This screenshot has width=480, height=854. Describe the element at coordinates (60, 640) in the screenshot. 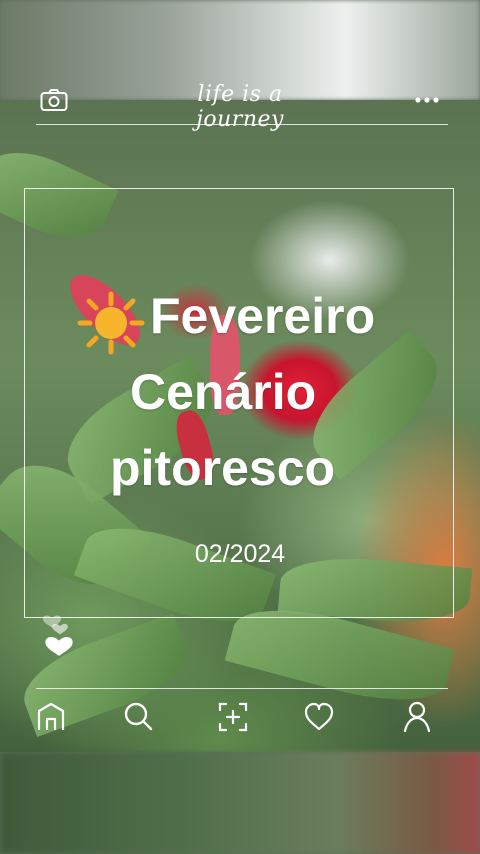

I see `hearts-icon` at that location.